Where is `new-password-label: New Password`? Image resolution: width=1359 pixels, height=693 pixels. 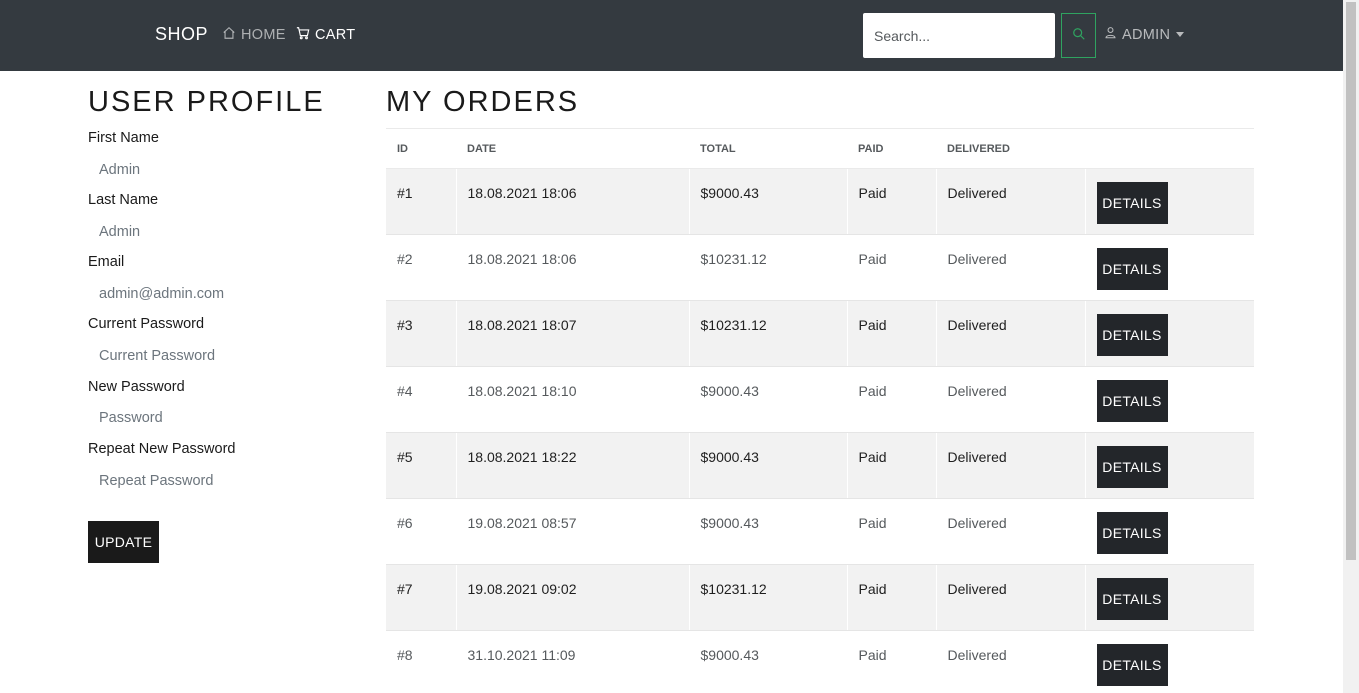 new-password-label: New Password is located at coordinates (136, 387).